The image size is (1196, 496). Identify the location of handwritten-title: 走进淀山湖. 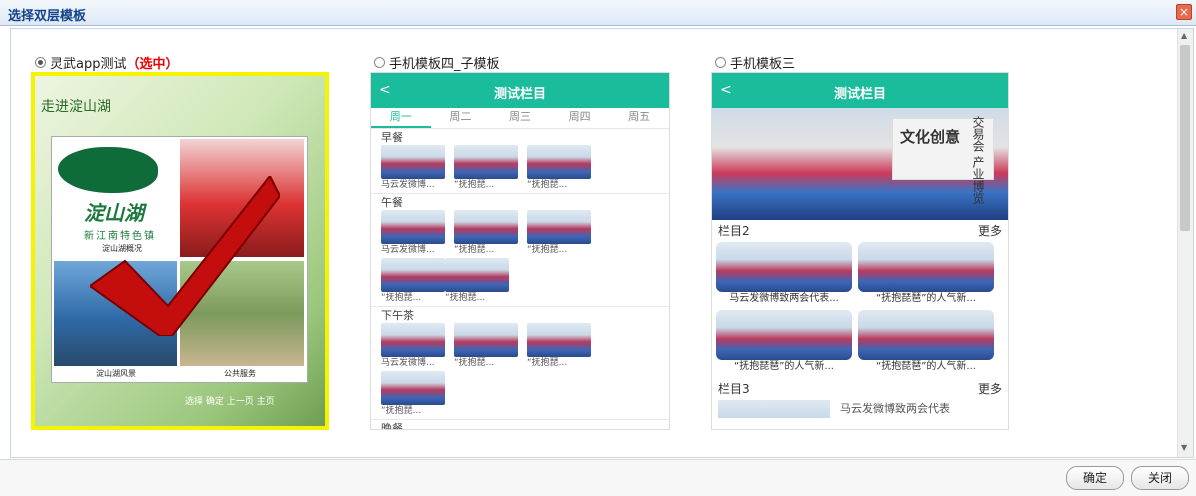
(76, 107).